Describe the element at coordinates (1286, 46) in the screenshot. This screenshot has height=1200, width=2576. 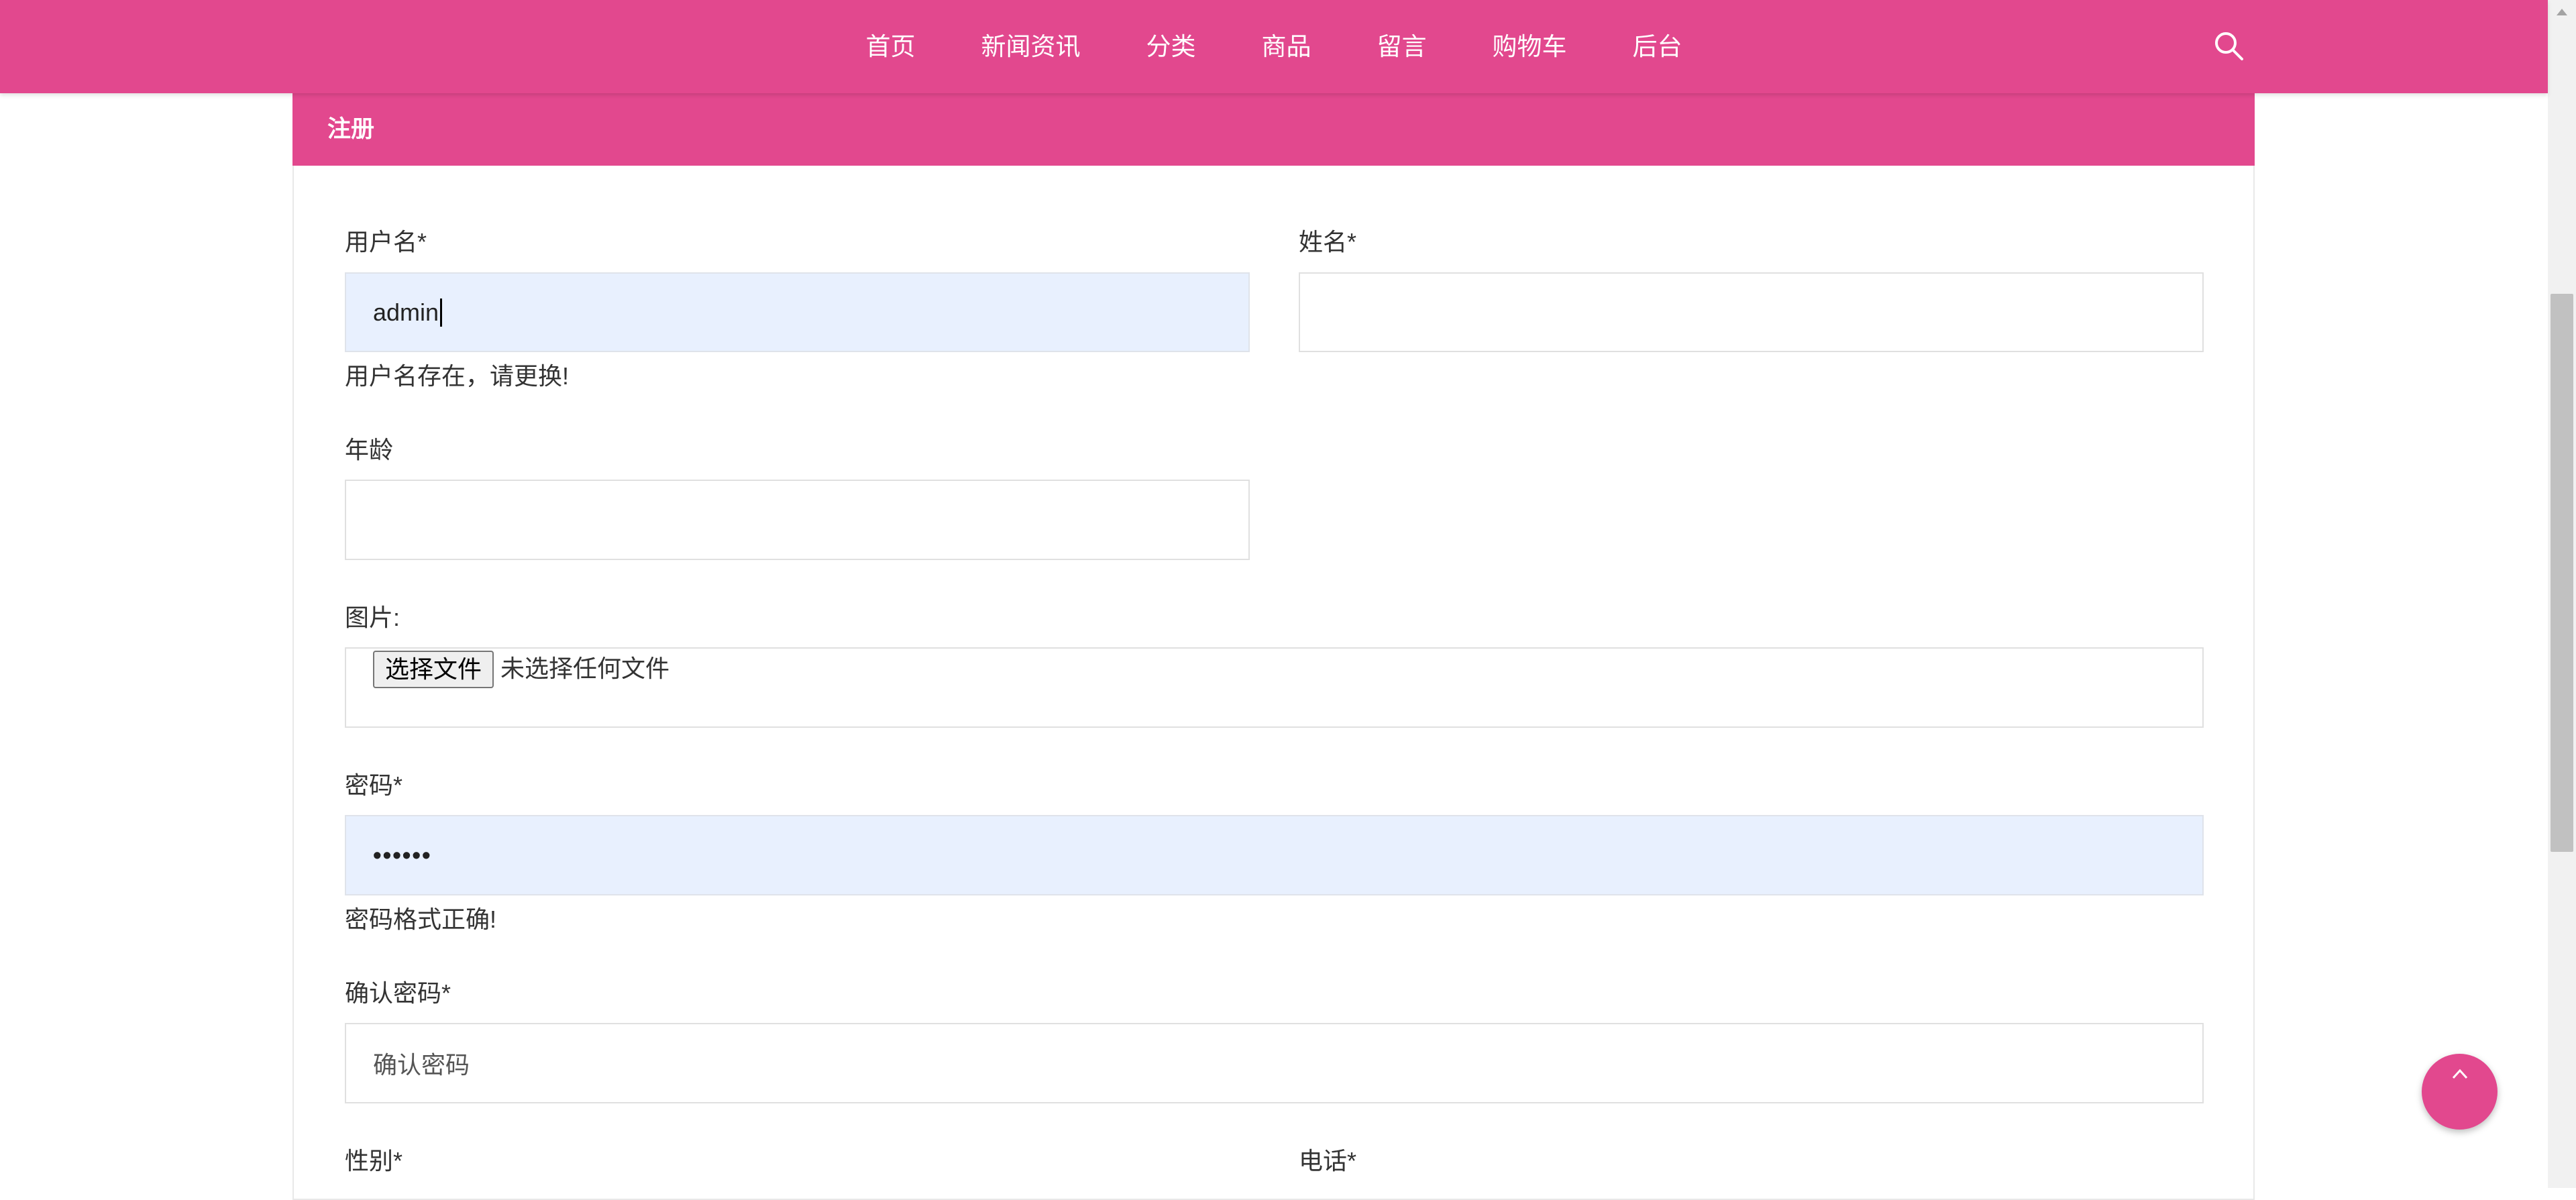
I see `nav-item-products: 商品` at that location.